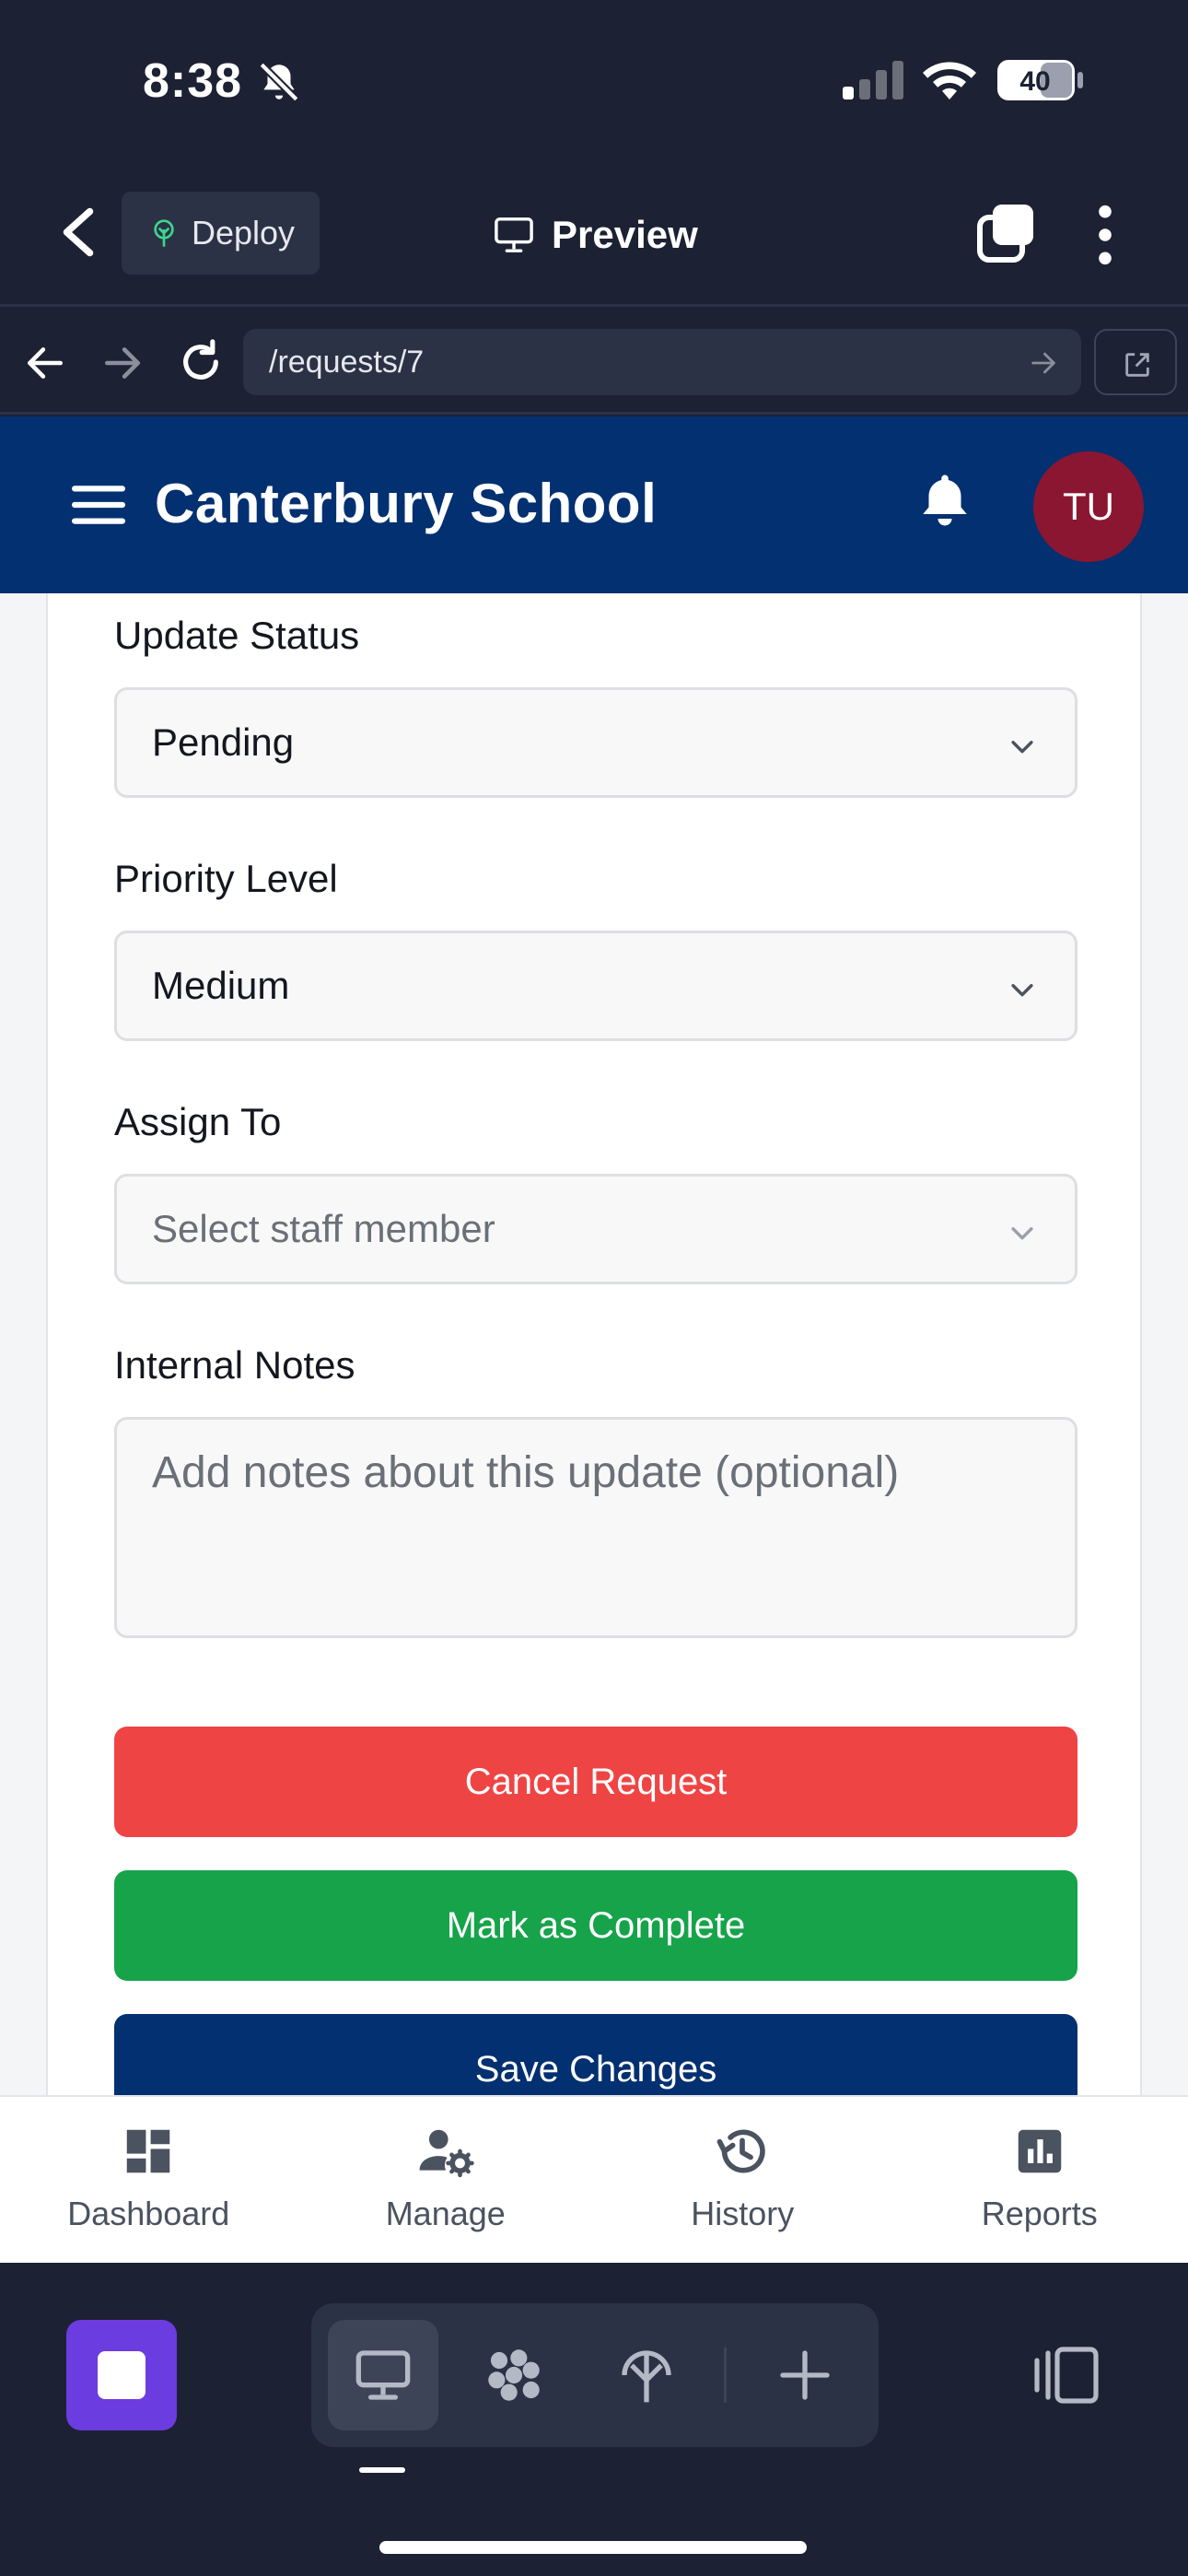 The width and height of the screenshot is (1188, 2576). What do you see at coordinates (595, 2054) in the screenshot?
I see `save-changes-button: Save Changes` at bounding box center [595, 2054].